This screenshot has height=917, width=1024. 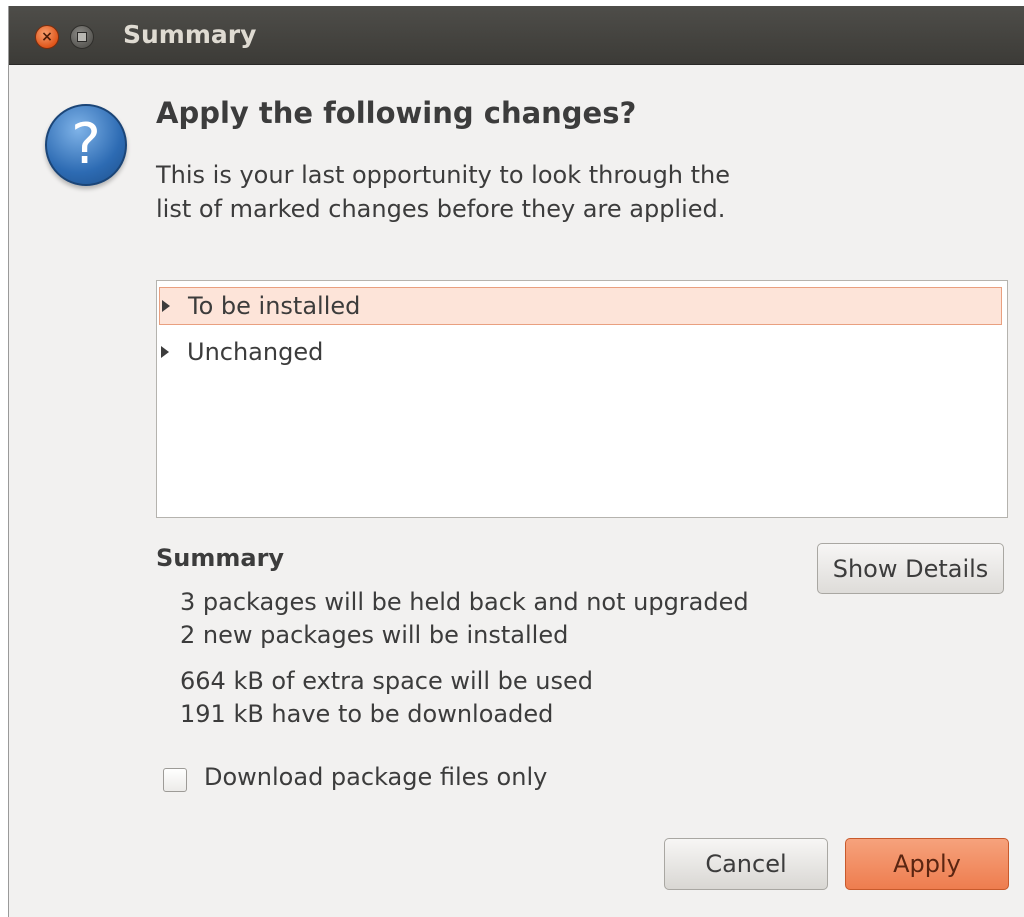 What do you see at coordinates (375, 777) in the screenshot?
I see `download-only-label: Download package files only` at bounding box center [375, 777].